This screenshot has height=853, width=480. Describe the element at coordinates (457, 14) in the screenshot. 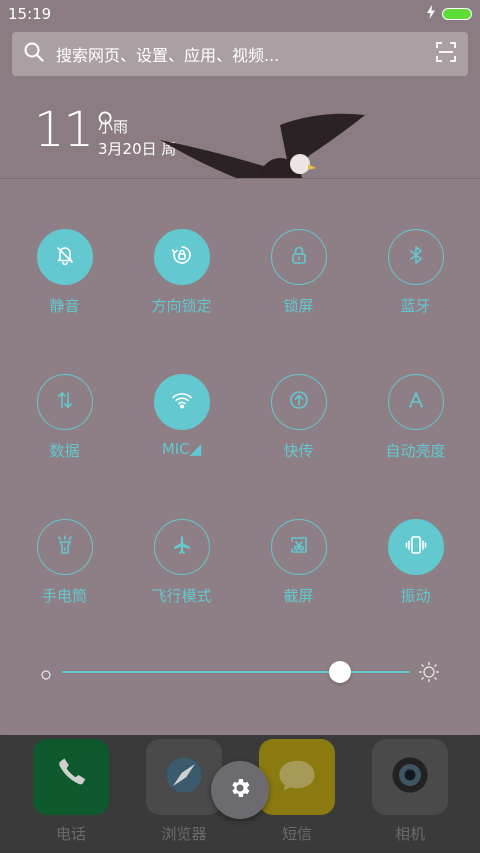

I see `battery-icon` at that location.